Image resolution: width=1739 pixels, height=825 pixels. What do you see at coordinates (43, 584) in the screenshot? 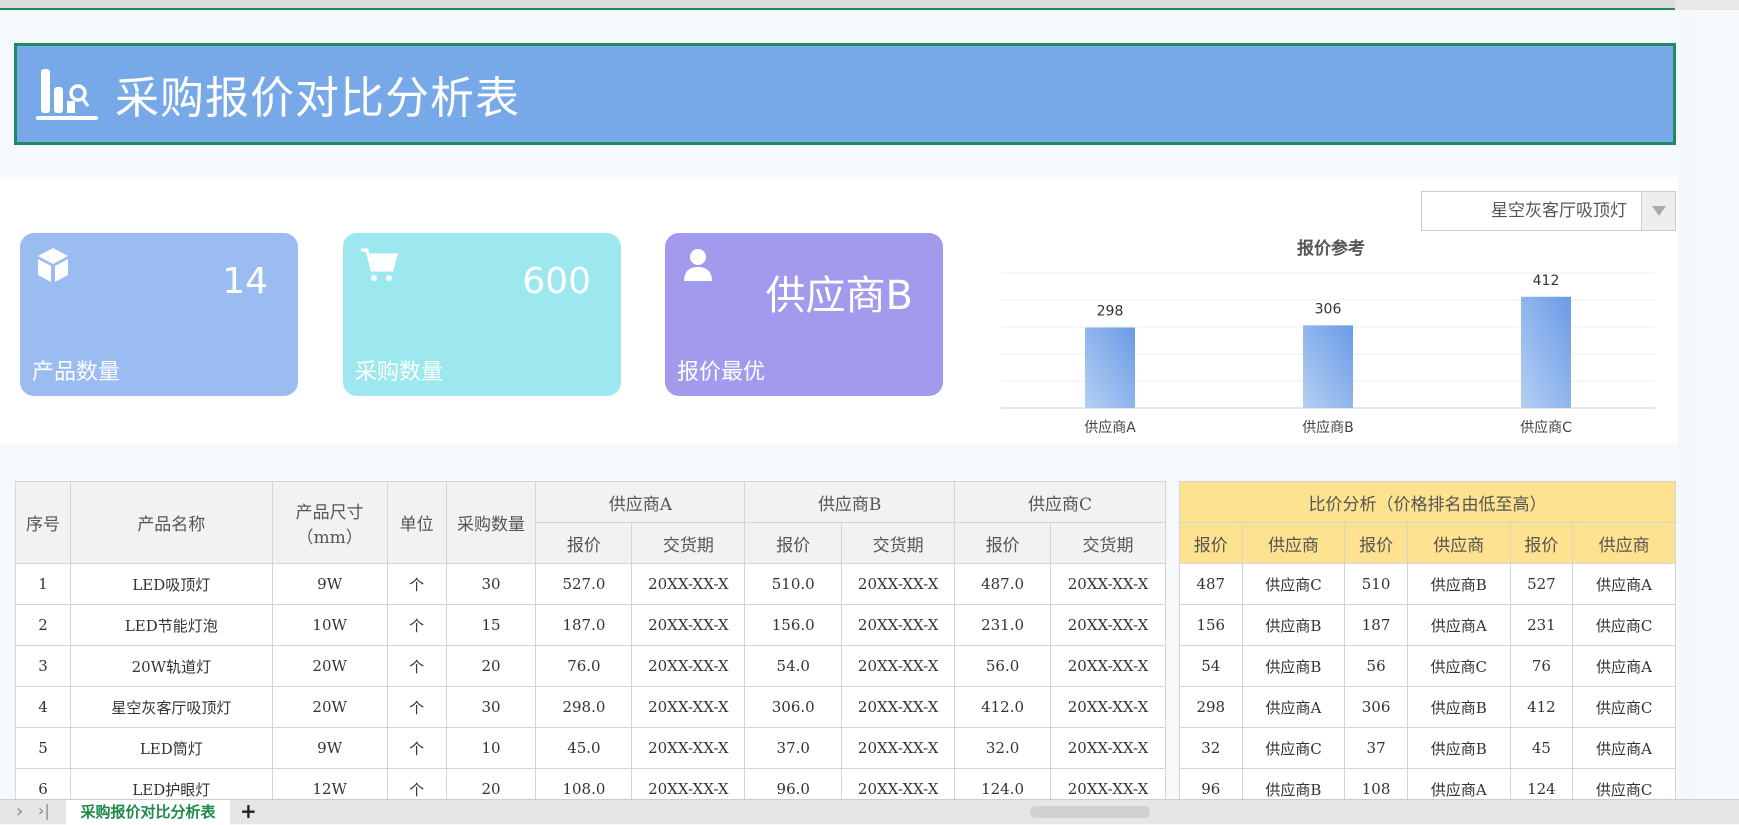
I see `table-cell: 1` at bounding box center [43, 584].